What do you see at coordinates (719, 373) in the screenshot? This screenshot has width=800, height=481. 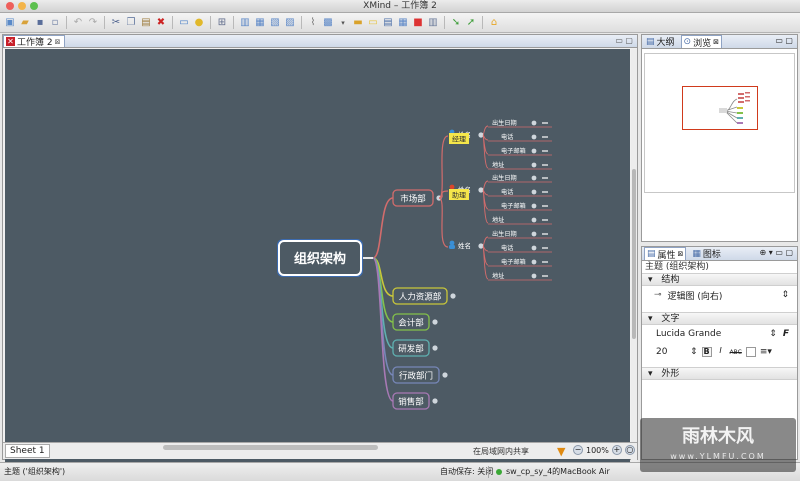 I see `section-shape: ▾ 外形` at bounding box center [719, 373].